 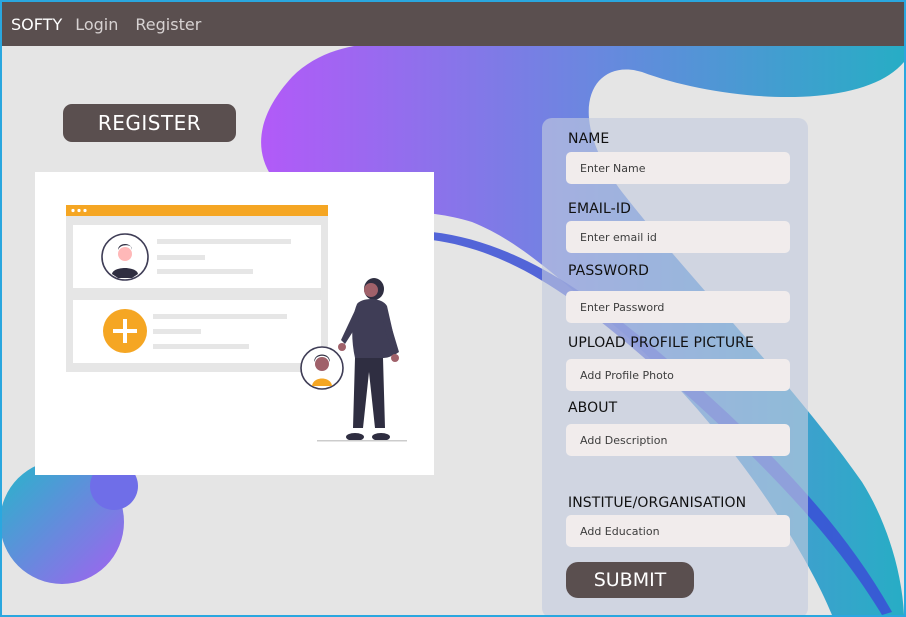 What do you see at coordinates (678, 375) in the screenshot?
I see `profile-photo-input` at bounding box center [678, 375].